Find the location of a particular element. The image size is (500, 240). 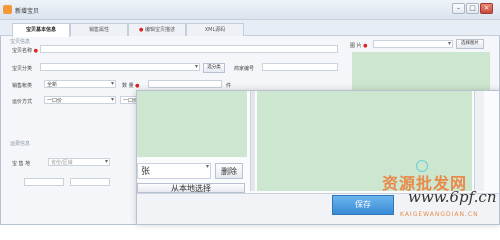

image-label: 图 片 ● is located at coordinates (359, 46).